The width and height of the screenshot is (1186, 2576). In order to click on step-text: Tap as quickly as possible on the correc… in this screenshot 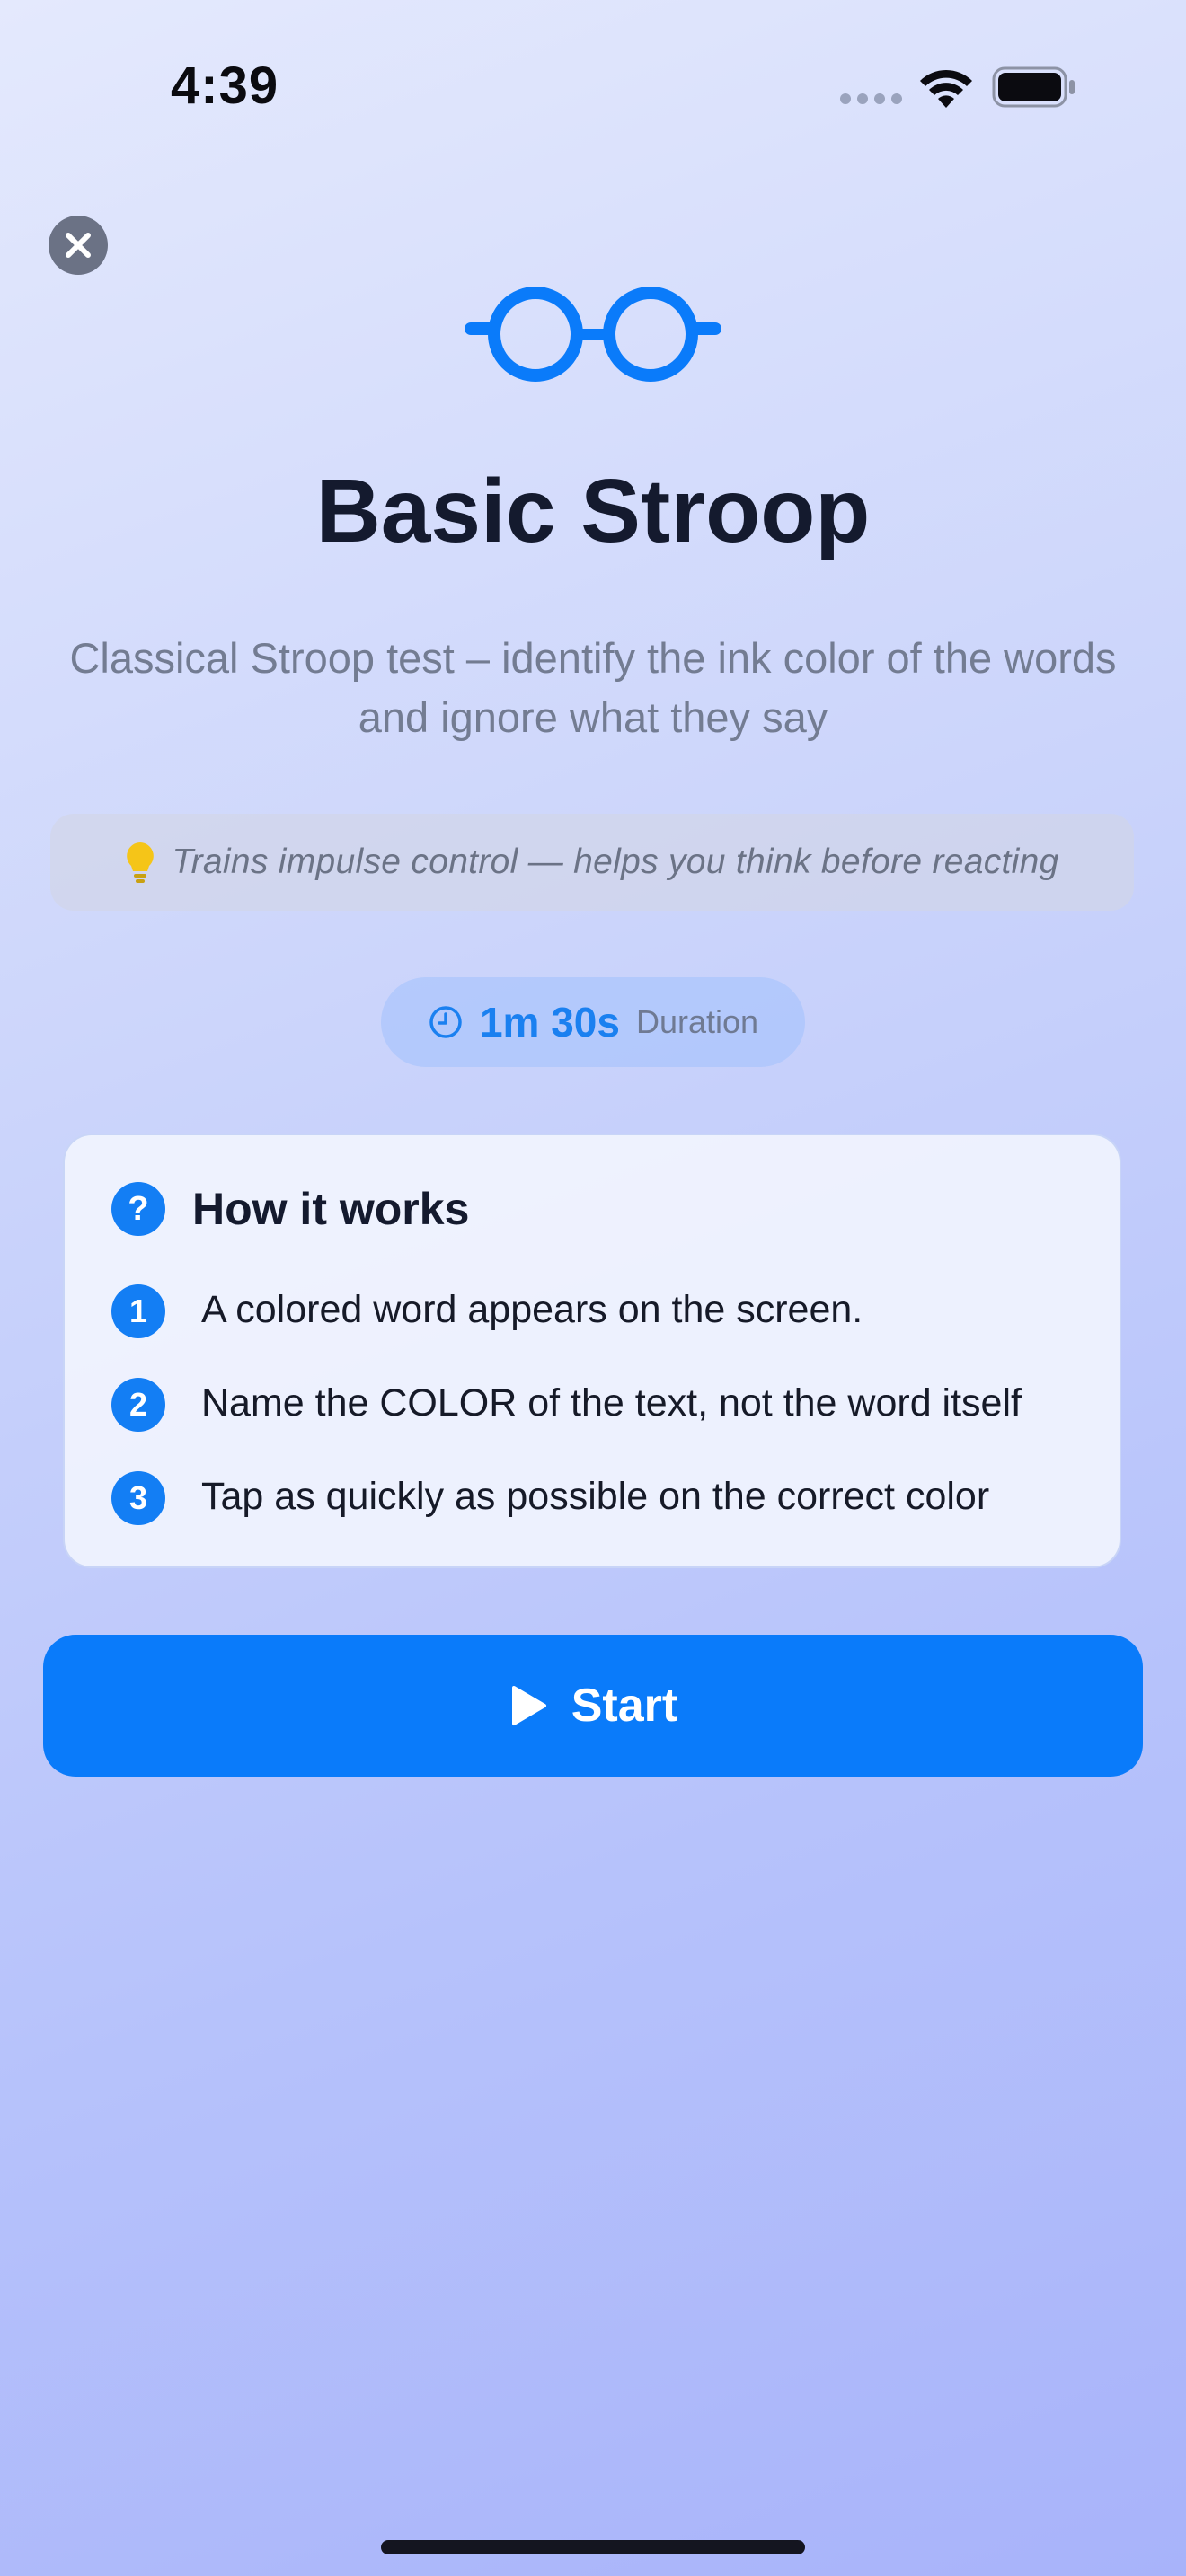, I will do `click(595, 1496)`.